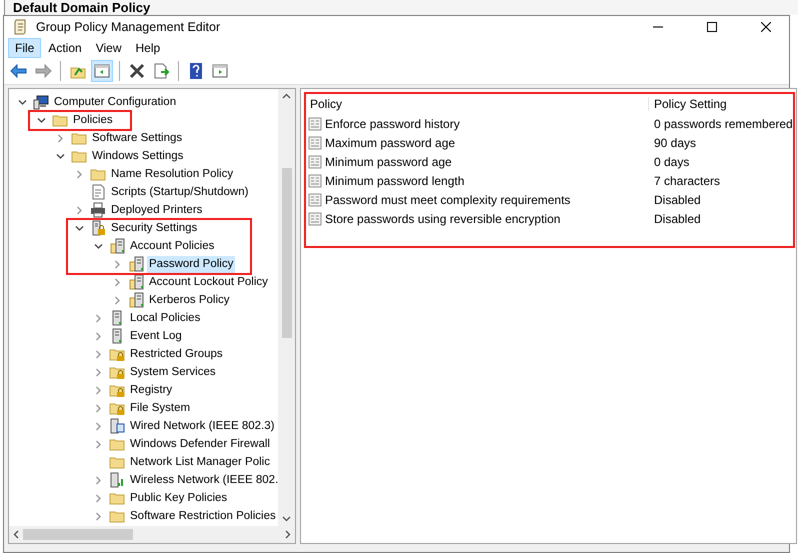  What do you see at coordinates (117, 426) in the screenshot?
I see `network-server-icon` at bounding box center [117, 426].